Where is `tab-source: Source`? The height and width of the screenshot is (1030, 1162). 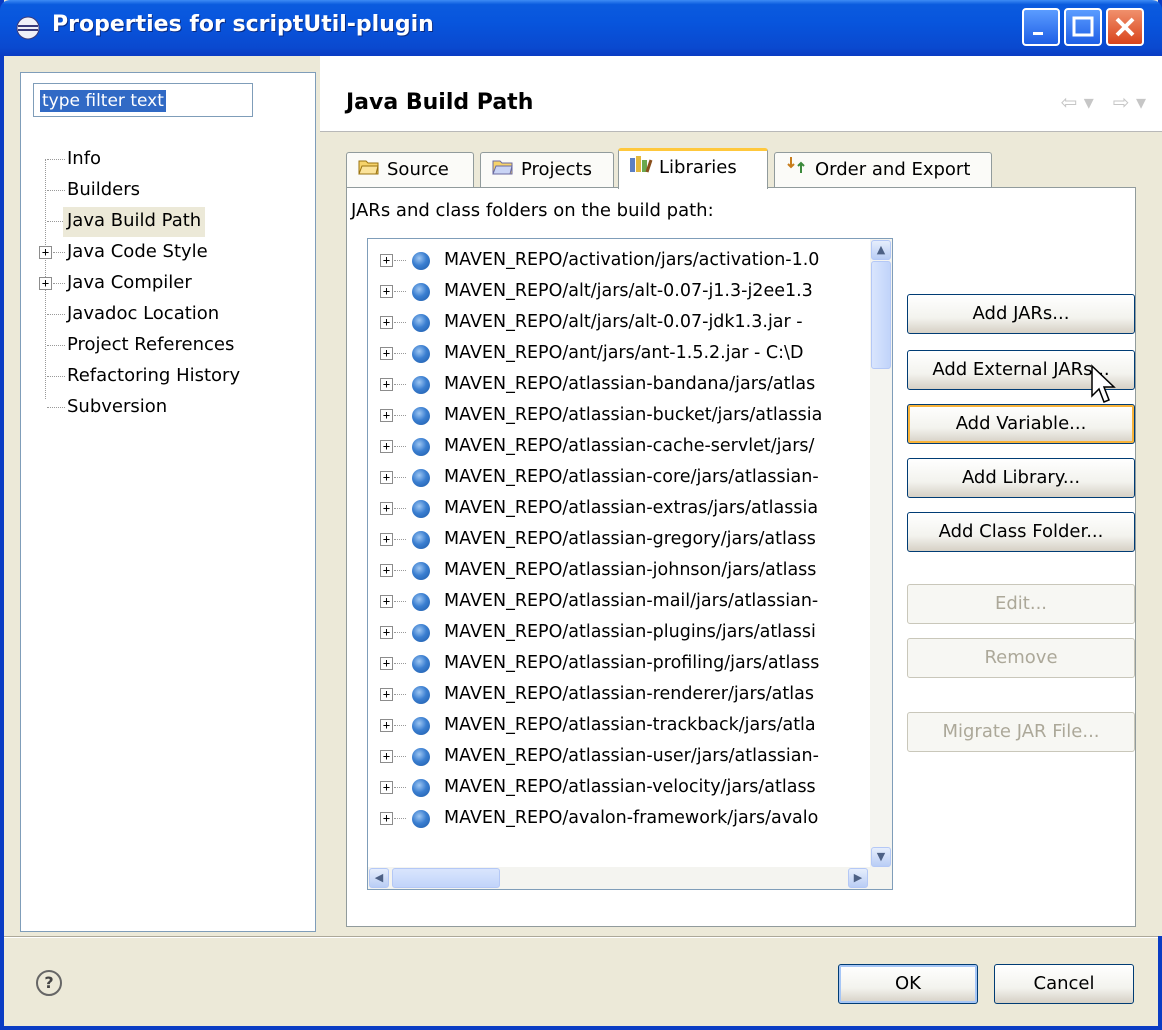
tab-source: Source is located at coordinates (410, 170).